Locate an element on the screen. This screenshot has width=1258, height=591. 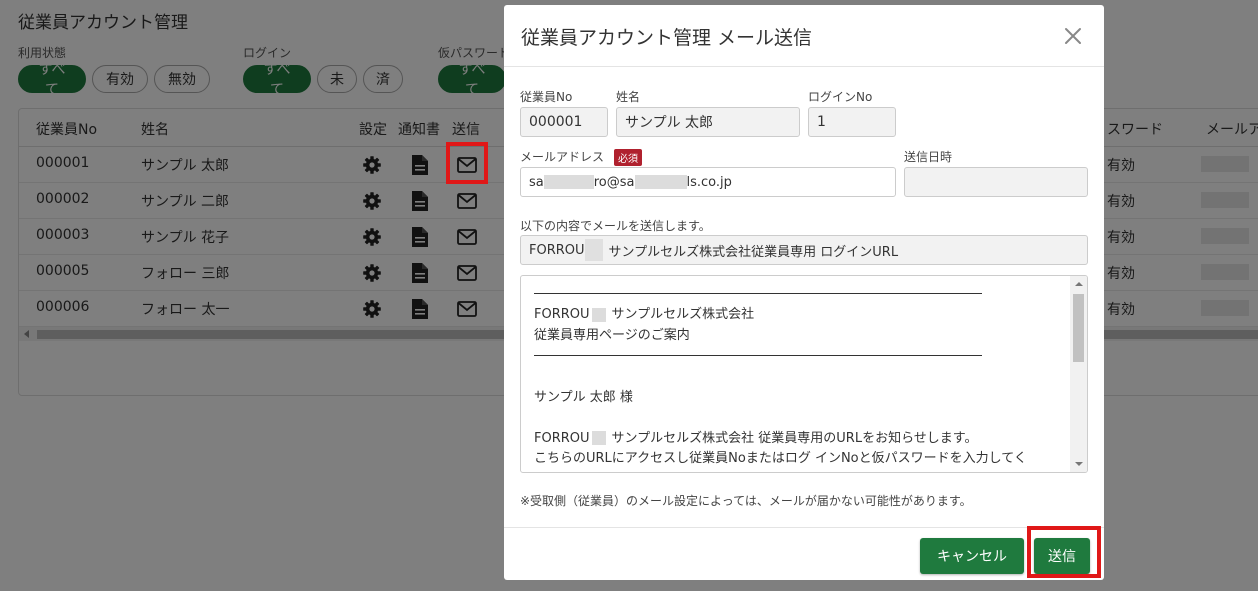
body-intro-line: FORROU サンプルセルズ株式会社 従業員専用のURLをお知らせします。 is located at coordinates (799, 439).